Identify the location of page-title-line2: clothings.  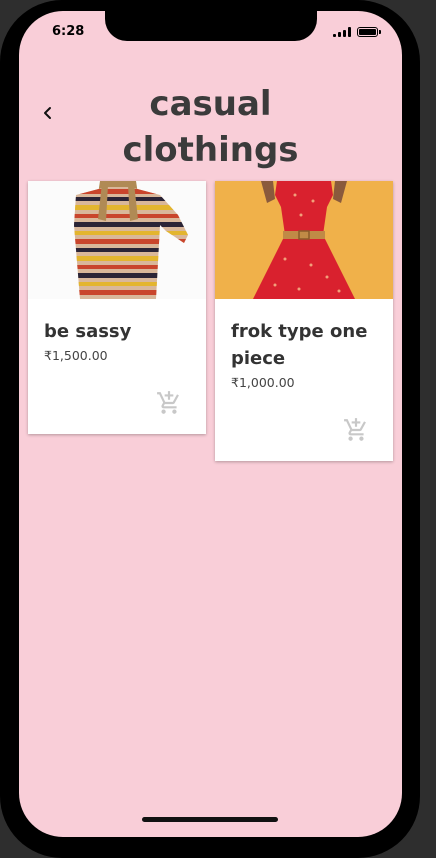
(210, 150).